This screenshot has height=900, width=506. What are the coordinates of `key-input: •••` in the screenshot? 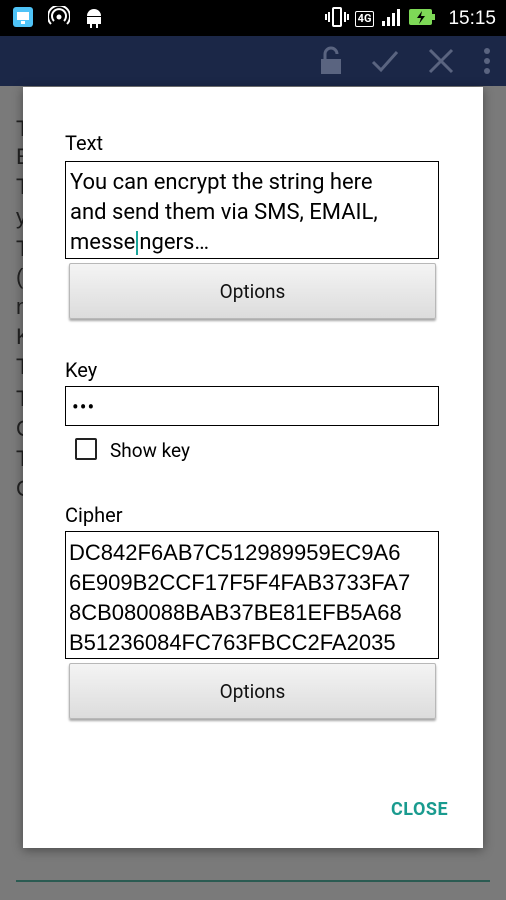 It's located at (252, 406).